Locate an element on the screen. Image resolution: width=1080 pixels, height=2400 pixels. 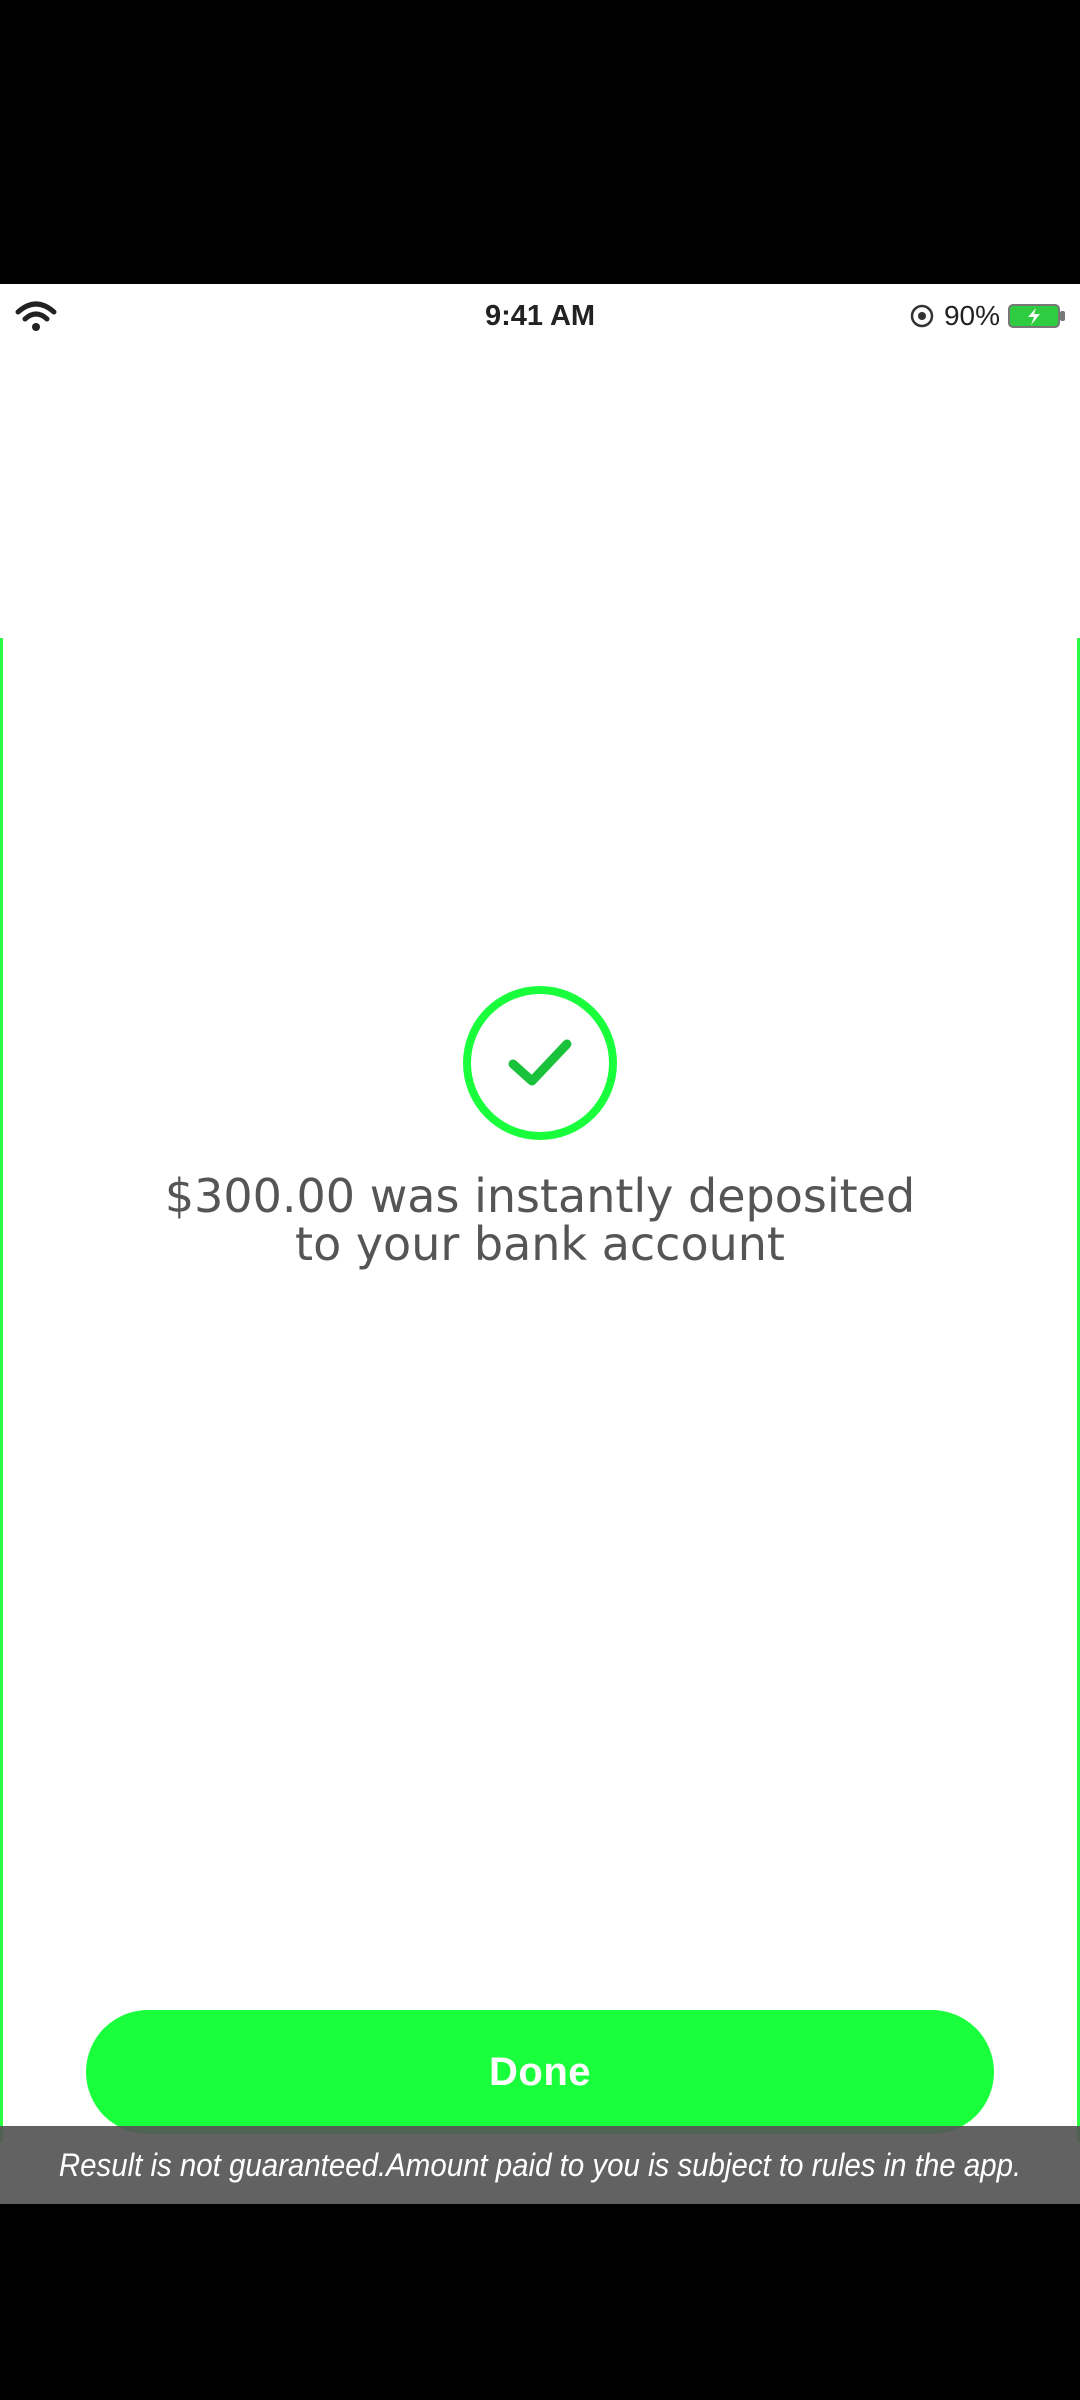
status-bar: 9:41 AM 90% is located at coordinates (540, 317).